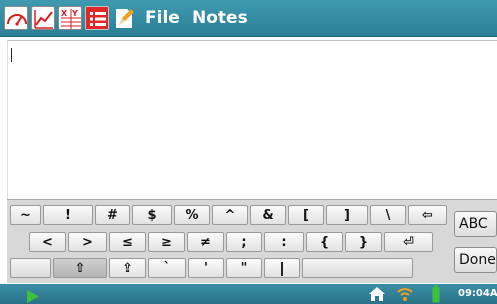  Describe the element at coordinates (268, 215) in the screenshot. I see `key-ampersand: &` at that location.